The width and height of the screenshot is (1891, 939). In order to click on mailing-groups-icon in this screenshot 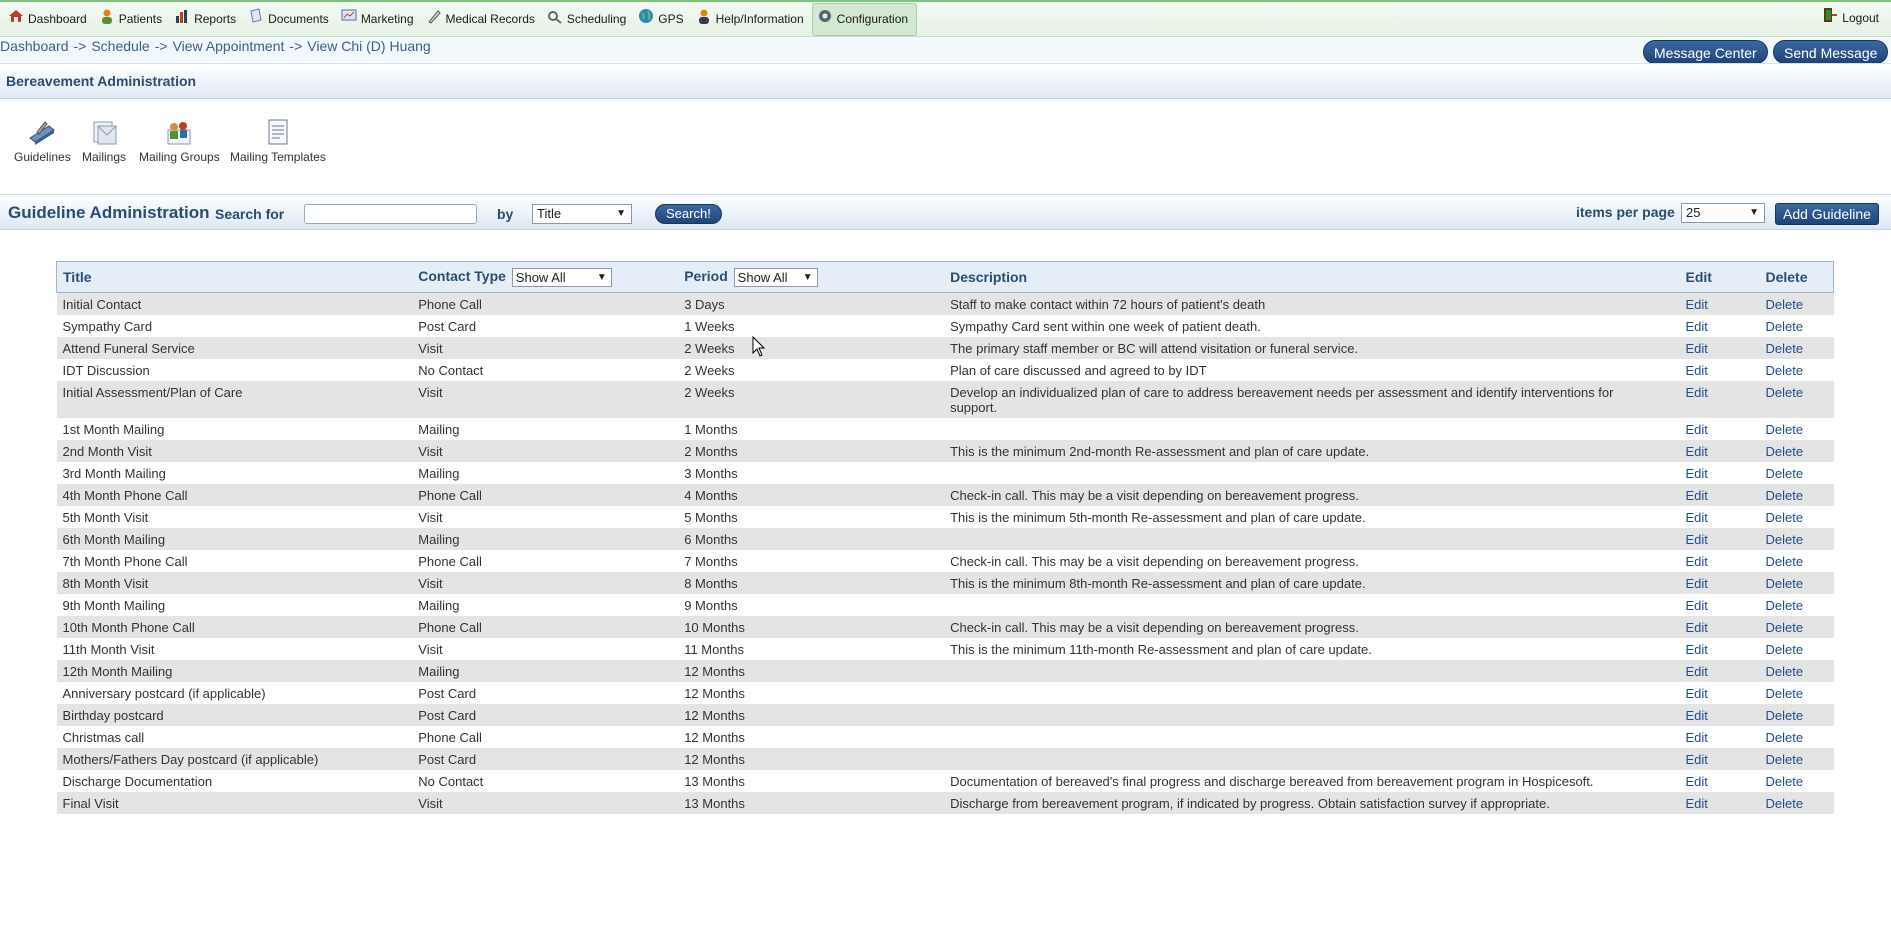, I will do `click(179, 133)`.